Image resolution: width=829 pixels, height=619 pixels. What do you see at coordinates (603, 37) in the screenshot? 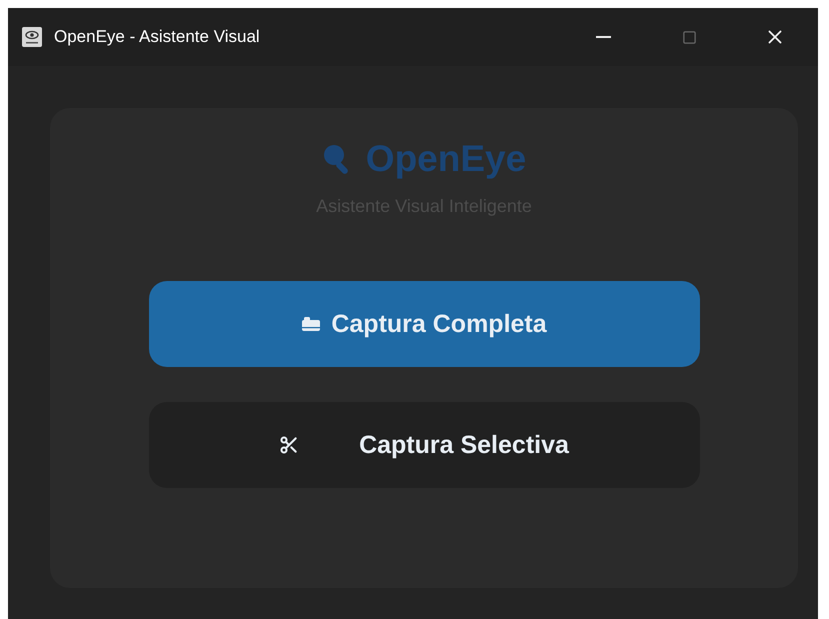
I see `minimize-icon` at bounding box center [603, 37].